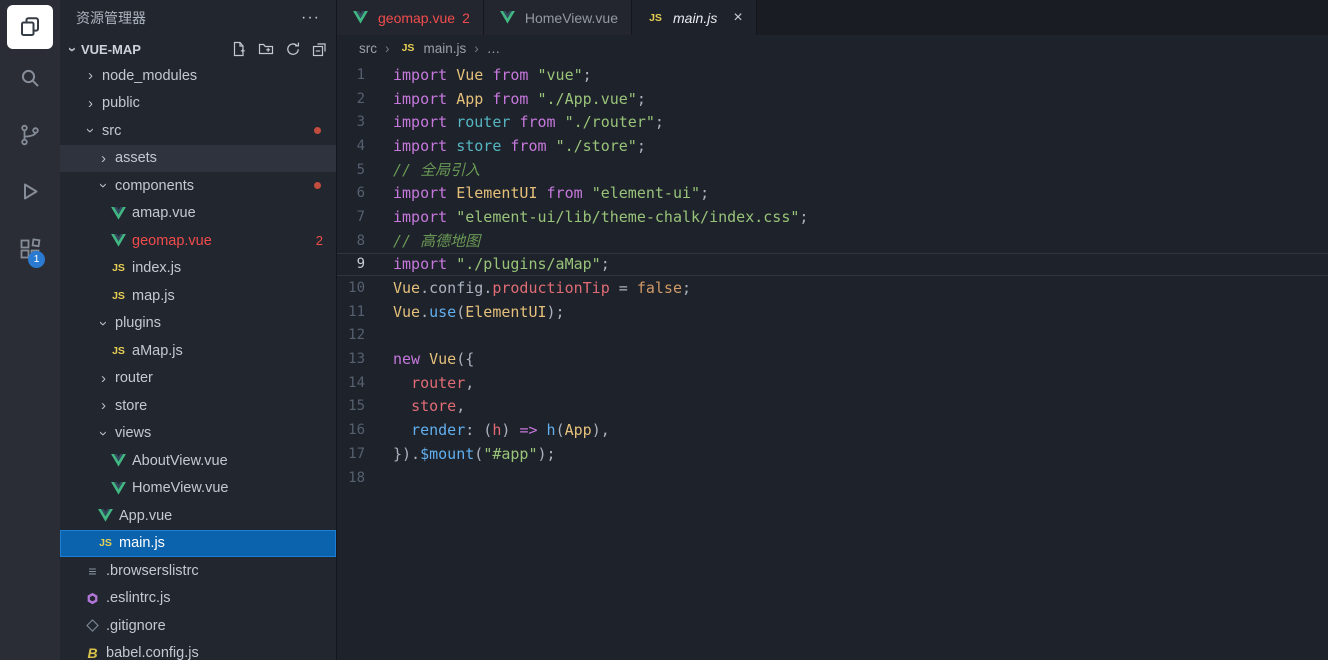  I want to click on tree-item-label: .eslintrc.js, so click(138, 598).